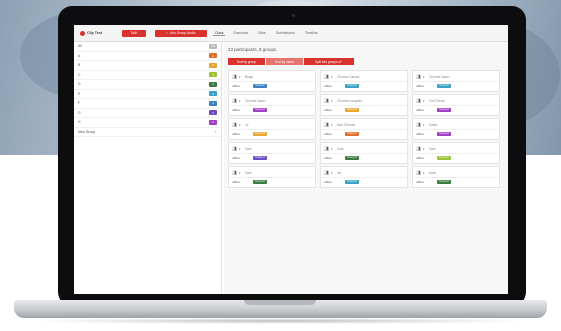 Image resolution: width=561 pixels, height=331 pixels. Describe the element at coordinates (167, 33) in the screenshot. I see `microphone-icon: •` at that location.